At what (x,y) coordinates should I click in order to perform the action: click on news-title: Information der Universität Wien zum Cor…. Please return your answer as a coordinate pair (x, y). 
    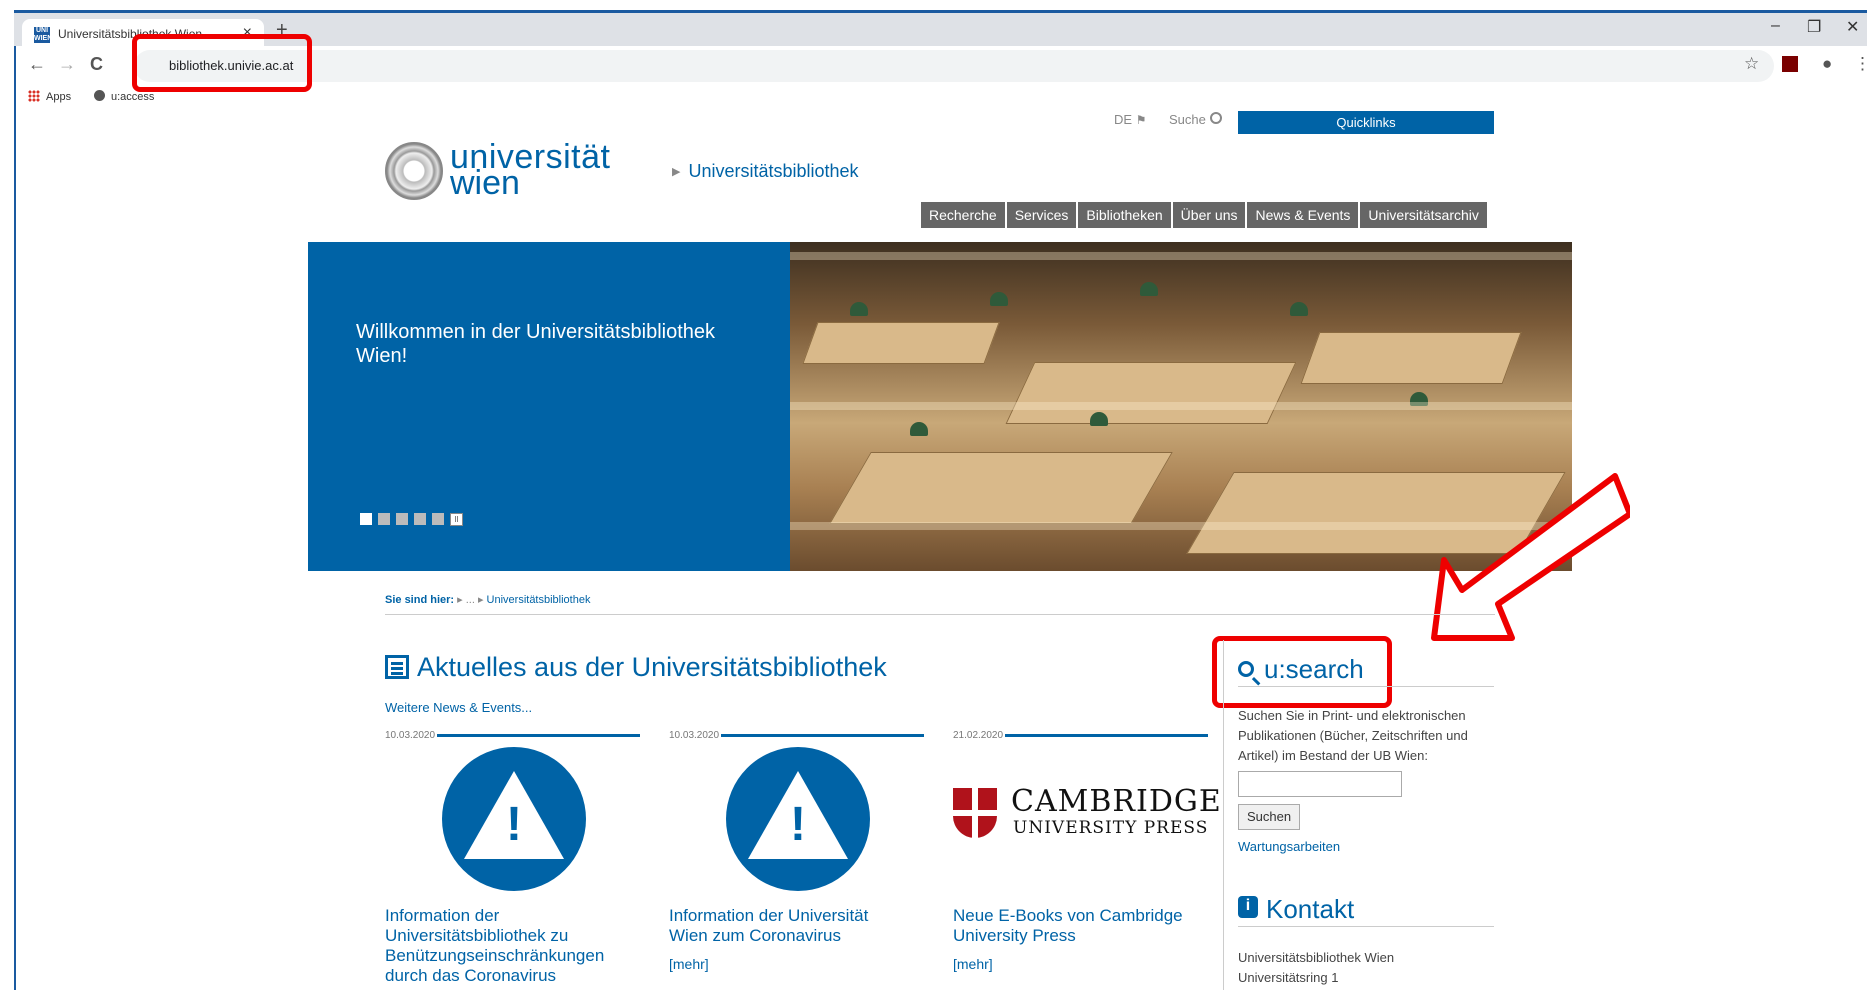
    Looking at the image, I should click on (789, 926).